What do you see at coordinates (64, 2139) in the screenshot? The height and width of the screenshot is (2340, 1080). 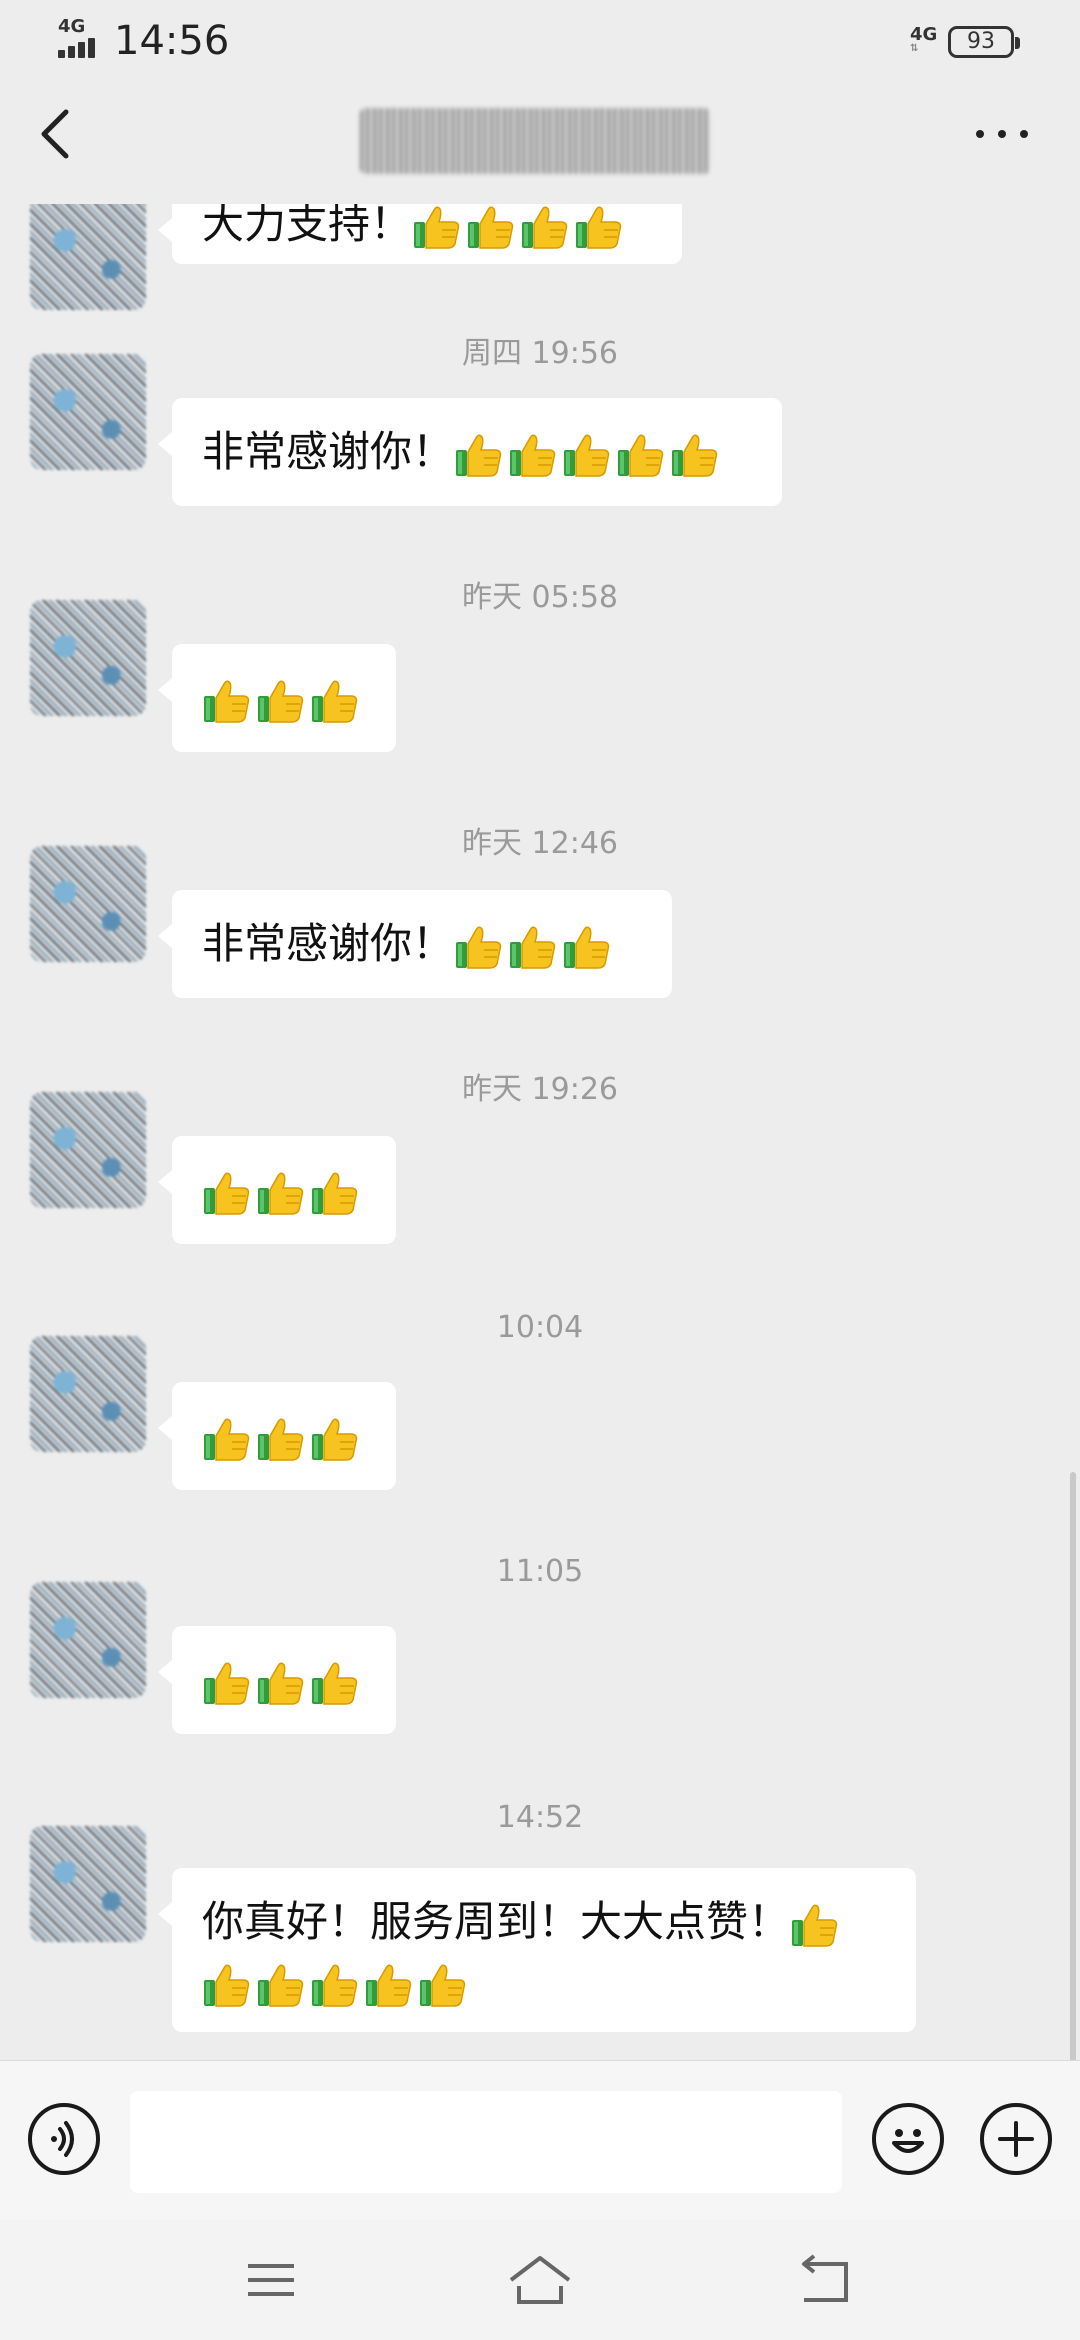 I see `voice-icon` at bounding box center [64, 2139].